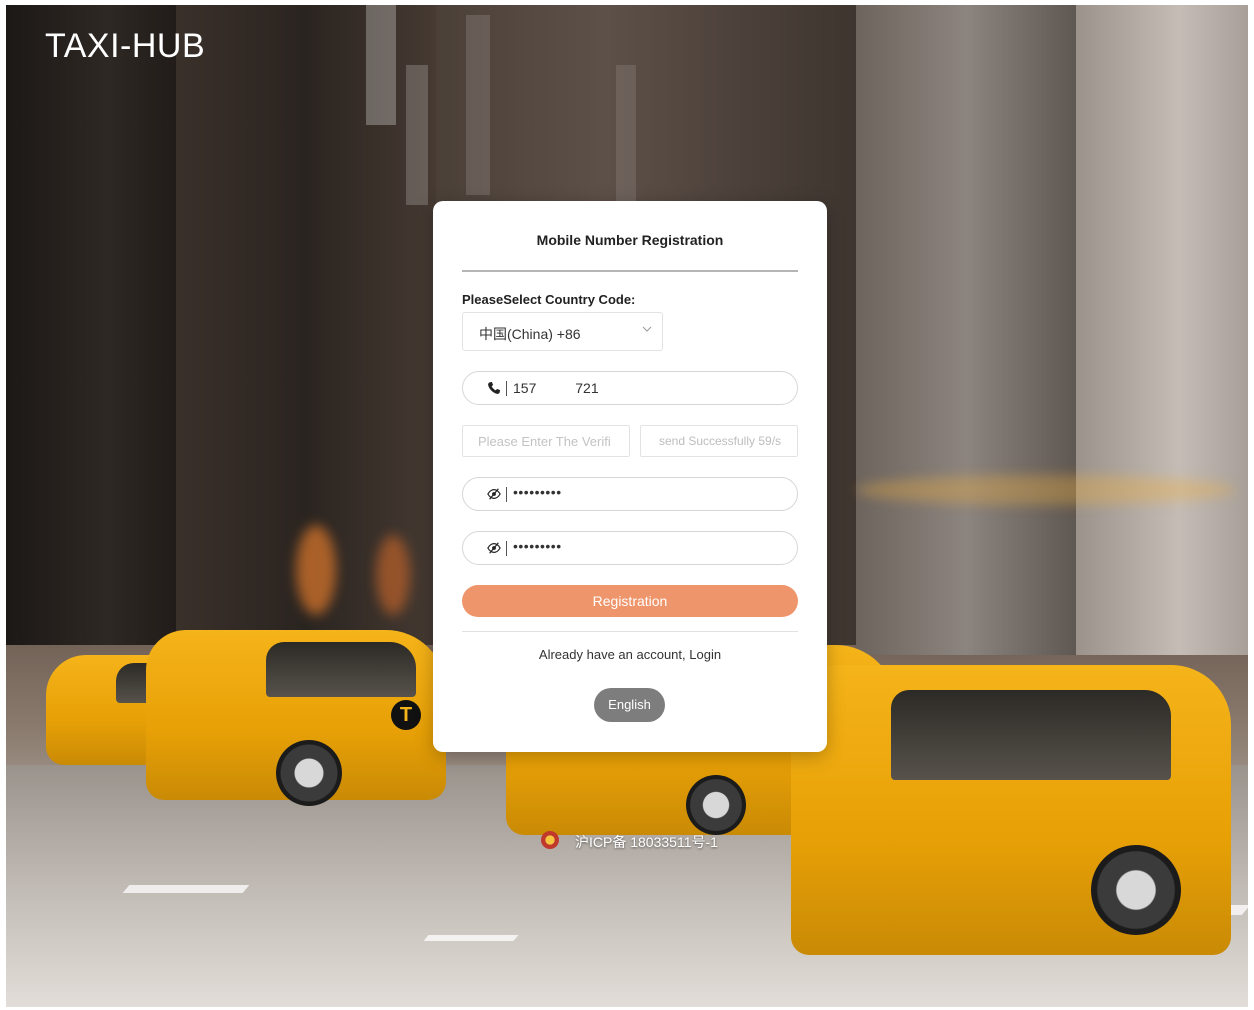 The width and height of the screenshot is (1254, 1010). I want to click on send-code-status: send Successfully 59/s, so click(720, 441).